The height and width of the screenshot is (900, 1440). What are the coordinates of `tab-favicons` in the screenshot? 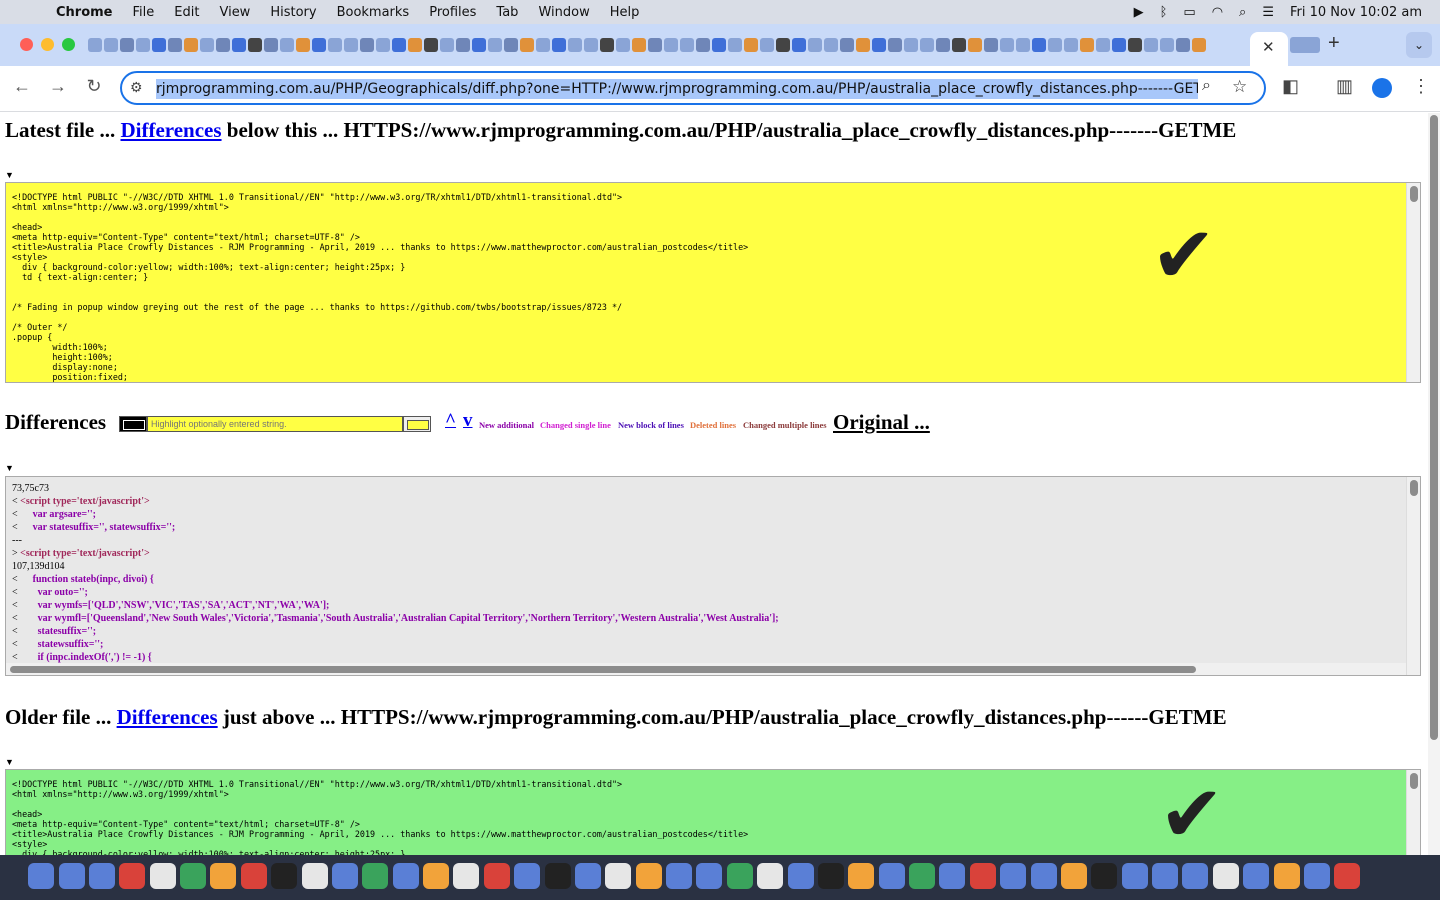 It's located at (668, 45).